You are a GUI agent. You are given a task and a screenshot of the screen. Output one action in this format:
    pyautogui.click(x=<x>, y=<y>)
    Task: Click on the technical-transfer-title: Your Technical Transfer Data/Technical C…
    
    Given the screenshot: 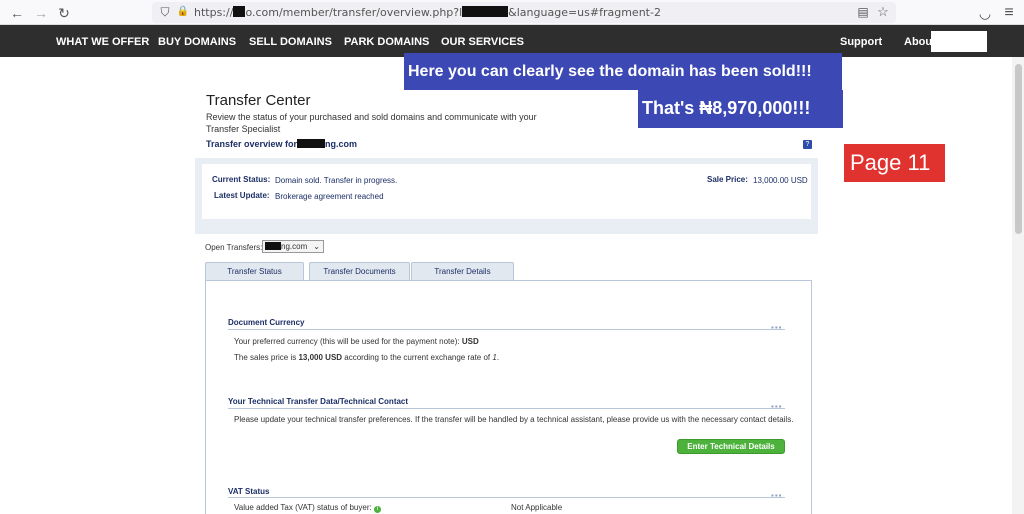 What is the action you would take?
    pyautogui.click(x=318, y=401)
    